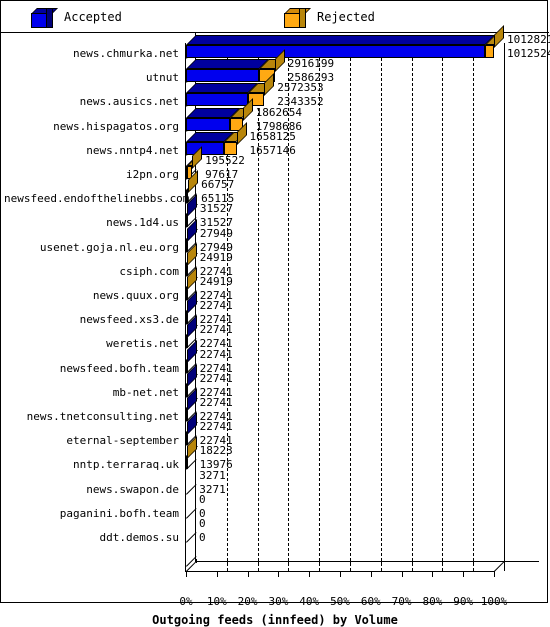 The image size is (550, 627). What do you see at coordinates (499, 566) in the screenshot?
I see `x-axis-right-diagonal` at bounding box center [499, 566].